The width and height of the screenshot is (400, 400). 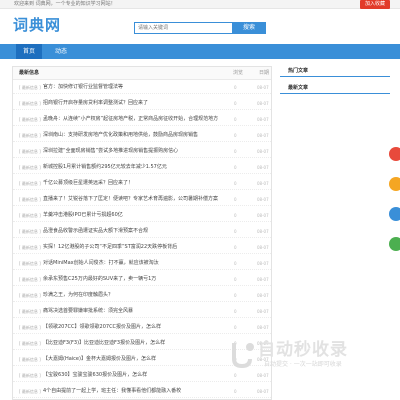 I want to click on row-title: 【大嘉姆(Haice)】金杯大嘉姆报价及图片，怎么样, so click(x=136, y=359).